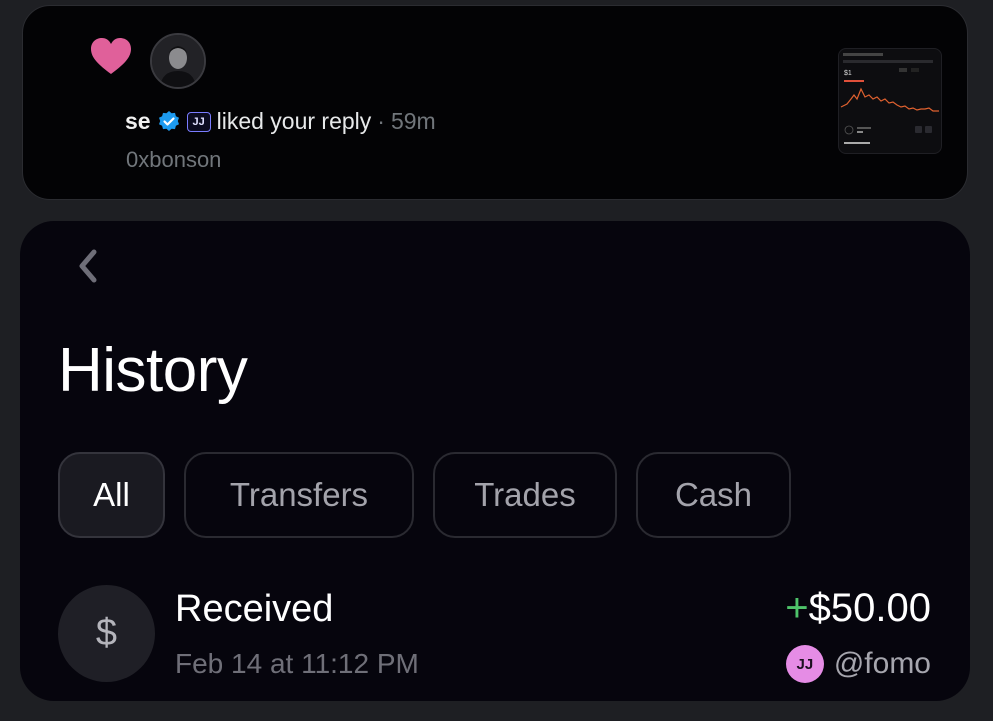  Describe the element at coordinates (804, 664) in the screenshot. I see `fomo-logo-icon: JJ` at that location.